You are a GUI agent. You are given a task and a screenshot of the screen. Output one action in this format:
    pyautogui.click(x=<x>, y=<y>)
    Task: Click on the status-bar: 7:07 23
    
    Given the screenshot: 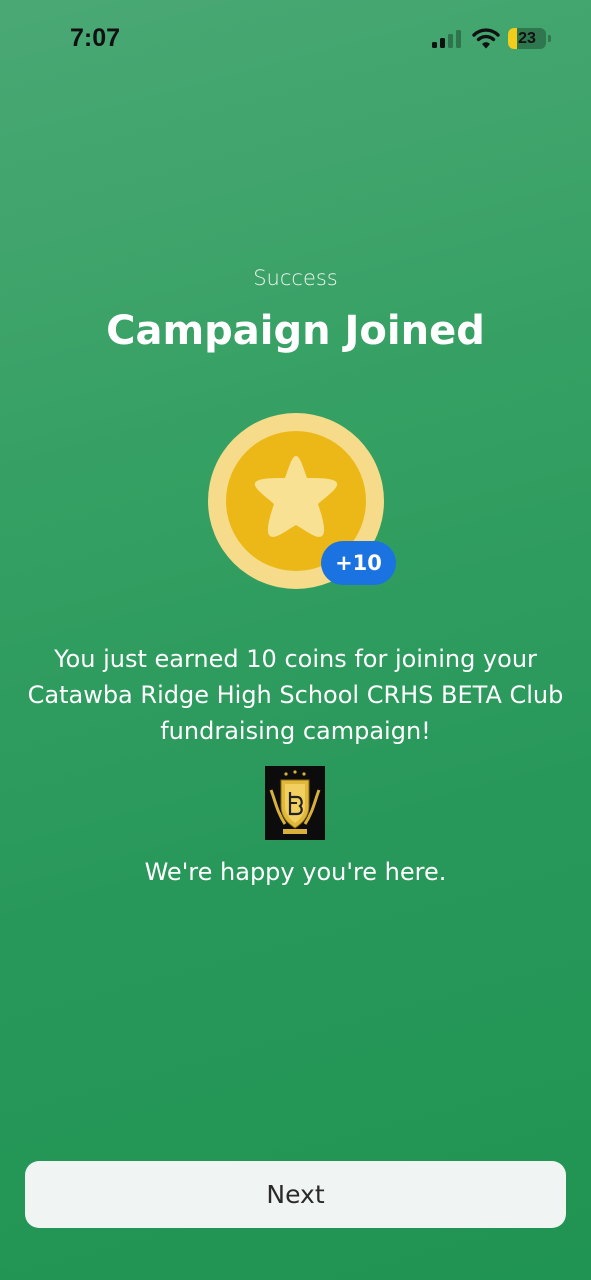 What is the action you would take?
    pyautogui.click(x=295, y=40)
    